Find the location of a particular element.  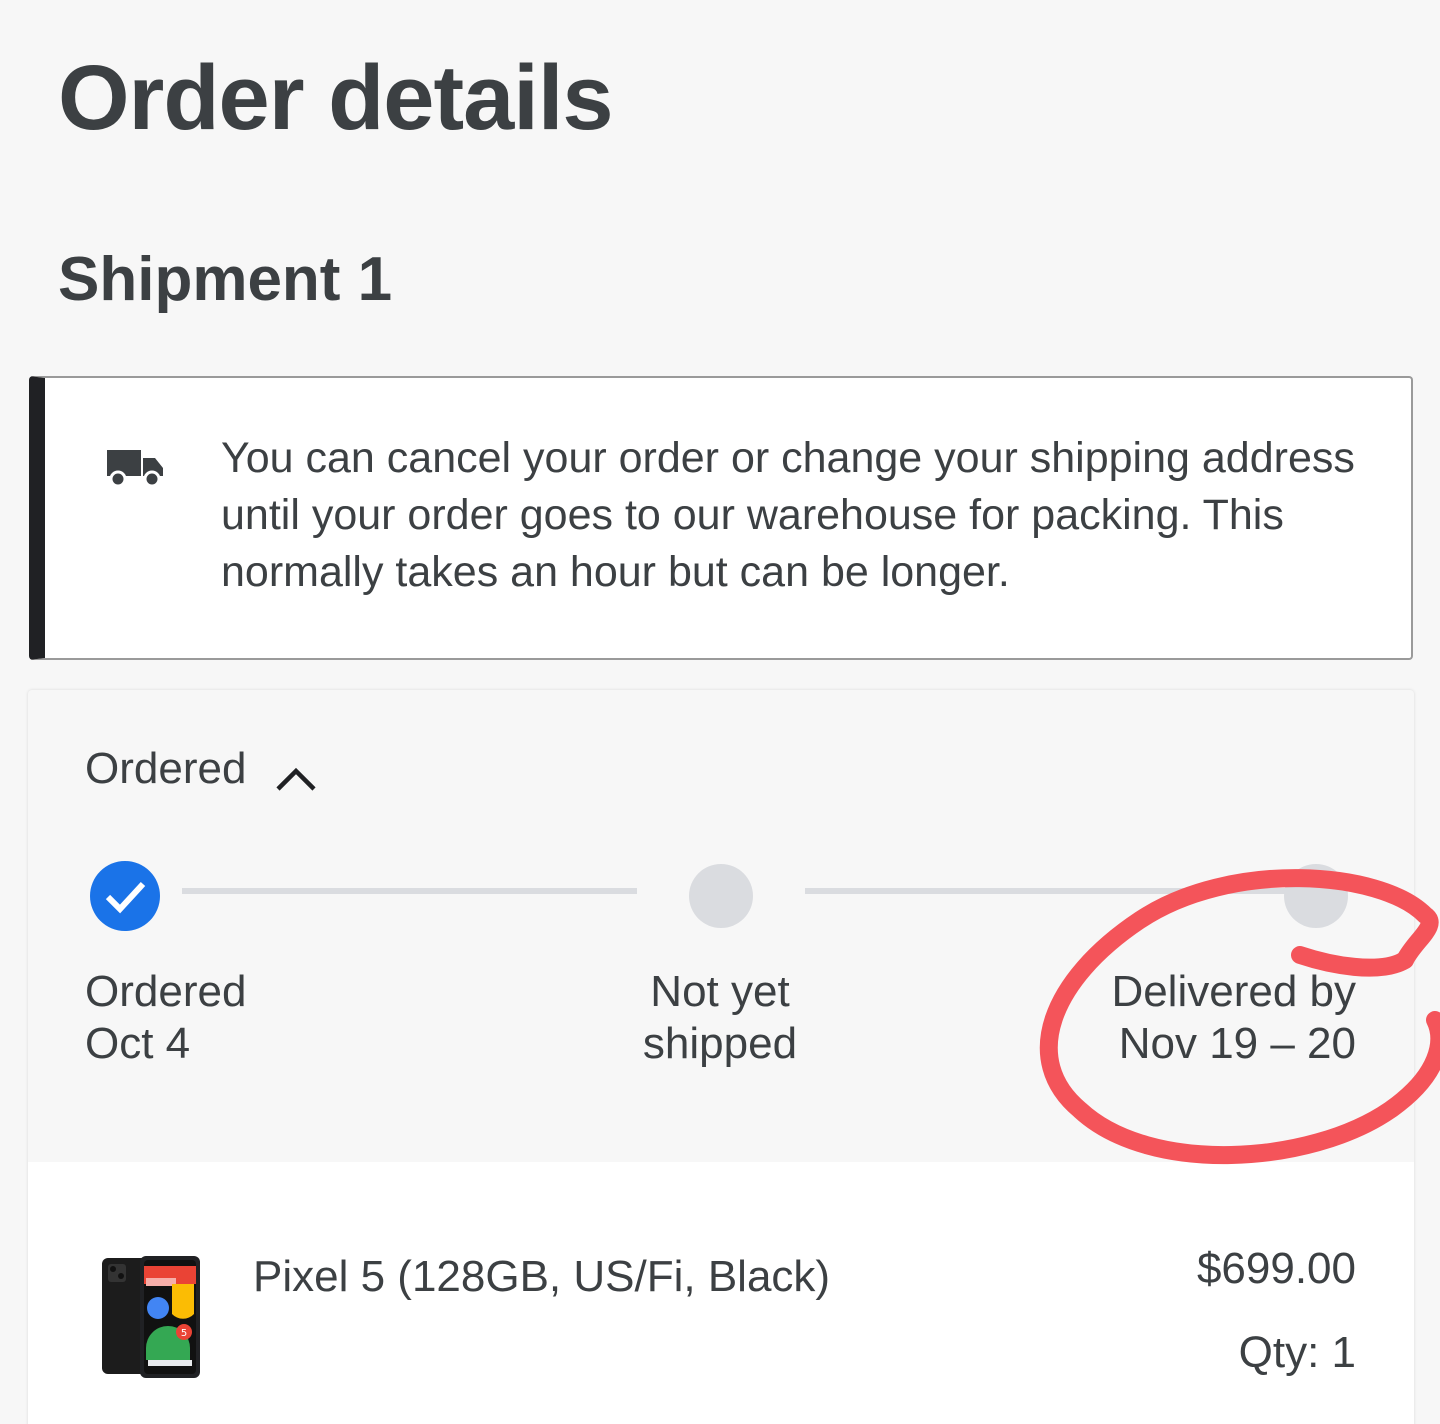

status-toggle: Ordered is located at coordinates (201, 769).